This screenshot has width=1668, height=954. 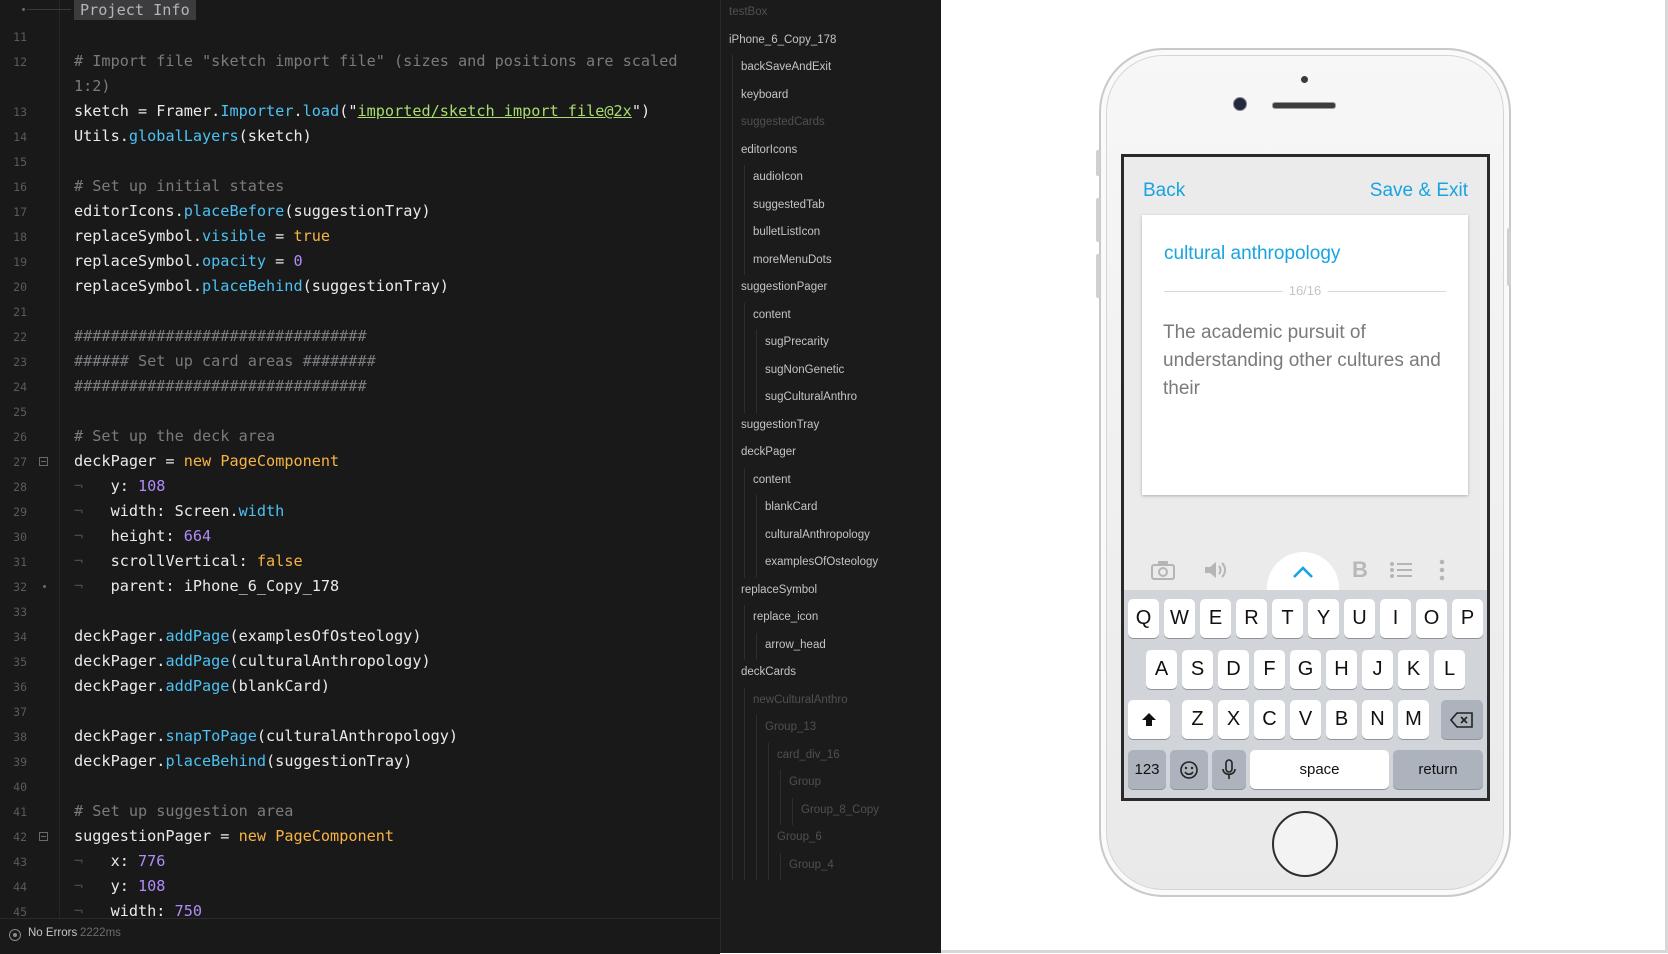 What do you see at coordinates (1303, 572) in the screenshot?
I see `suggested-tab` at bounding box center [1303, 572].